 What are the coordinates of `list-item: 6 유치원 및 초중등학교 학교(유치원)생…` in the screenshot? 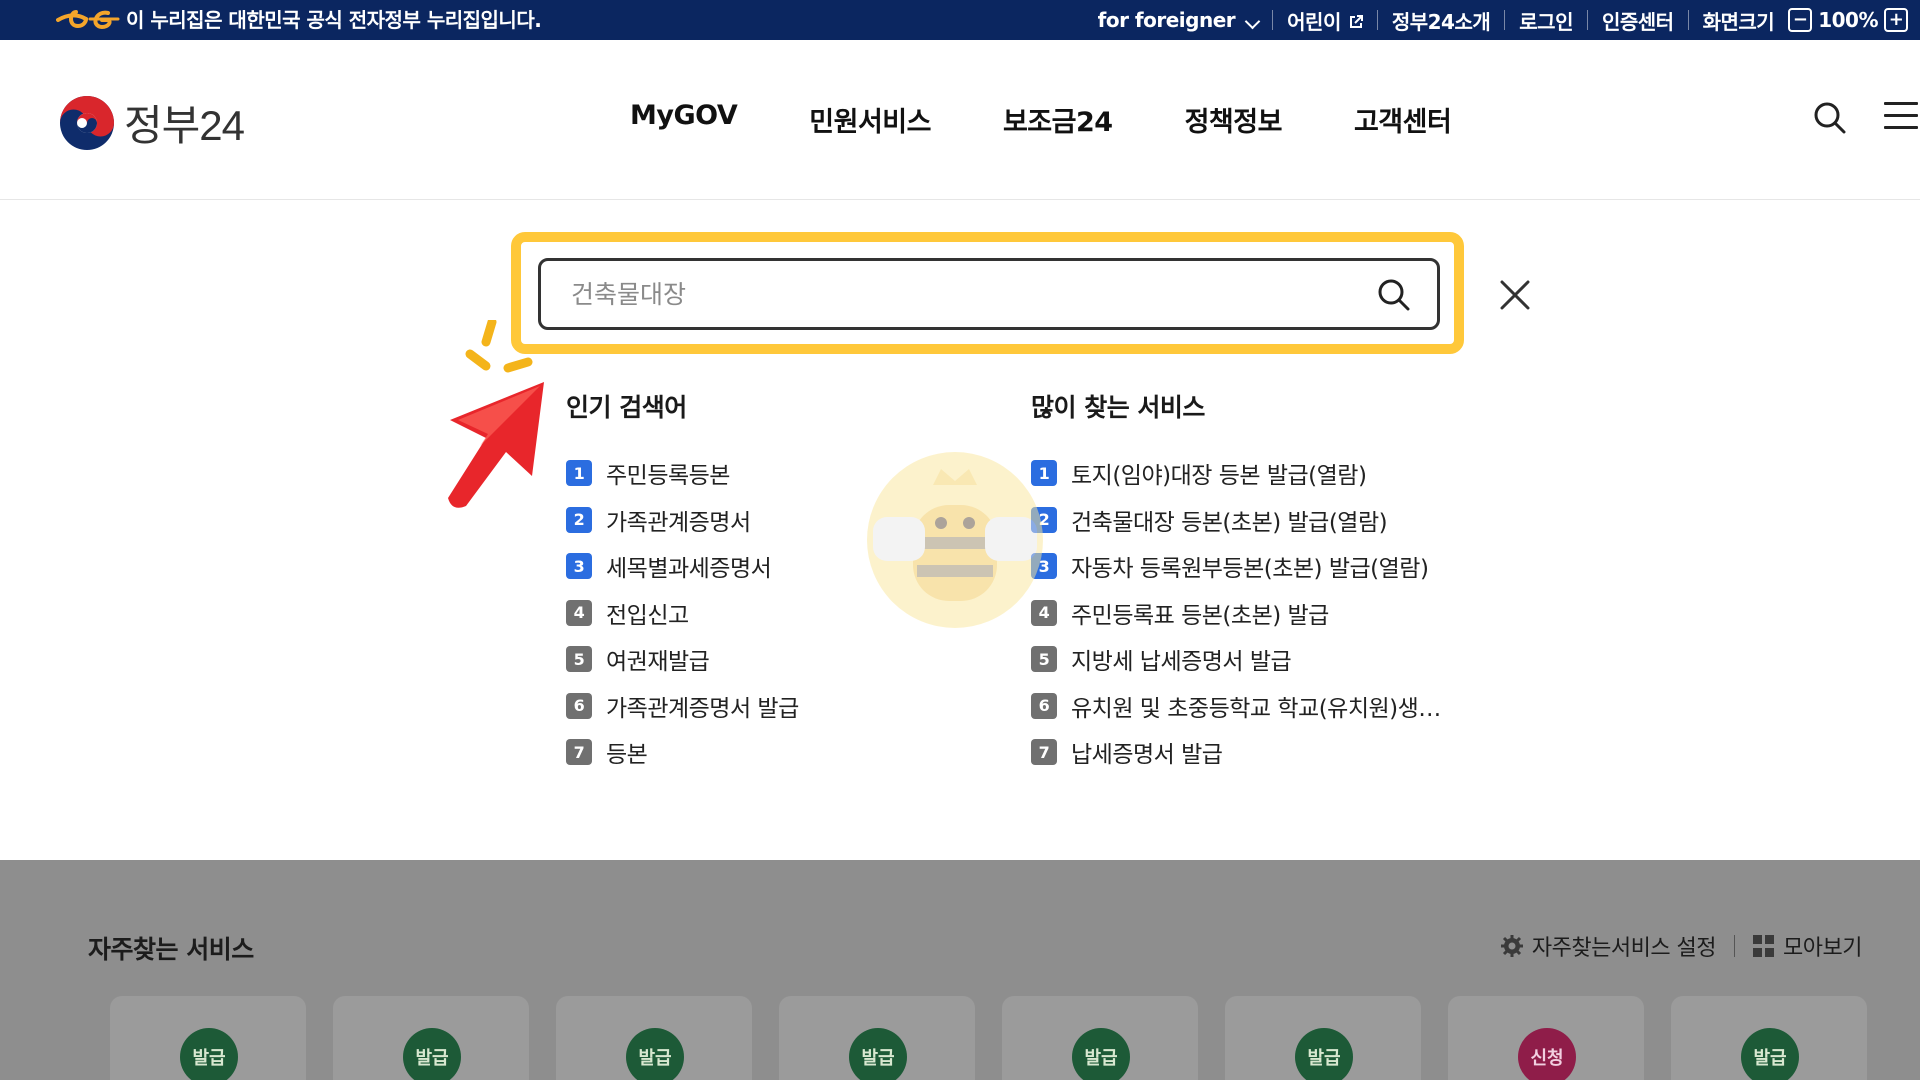 It's located at (1236, 706).